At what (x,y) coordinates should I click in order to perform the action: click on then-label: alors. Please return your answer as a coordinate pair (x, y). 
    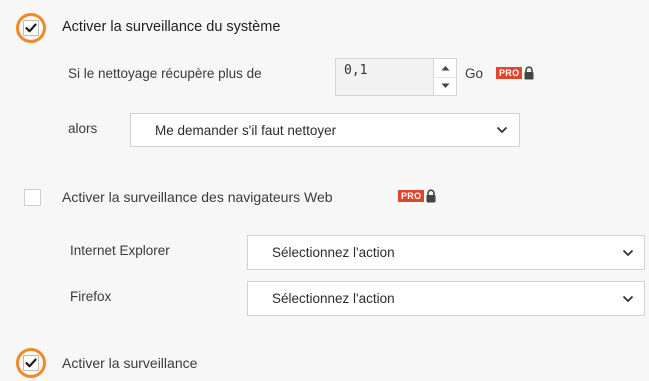
    Looking at the image, I should click on (83, 128).